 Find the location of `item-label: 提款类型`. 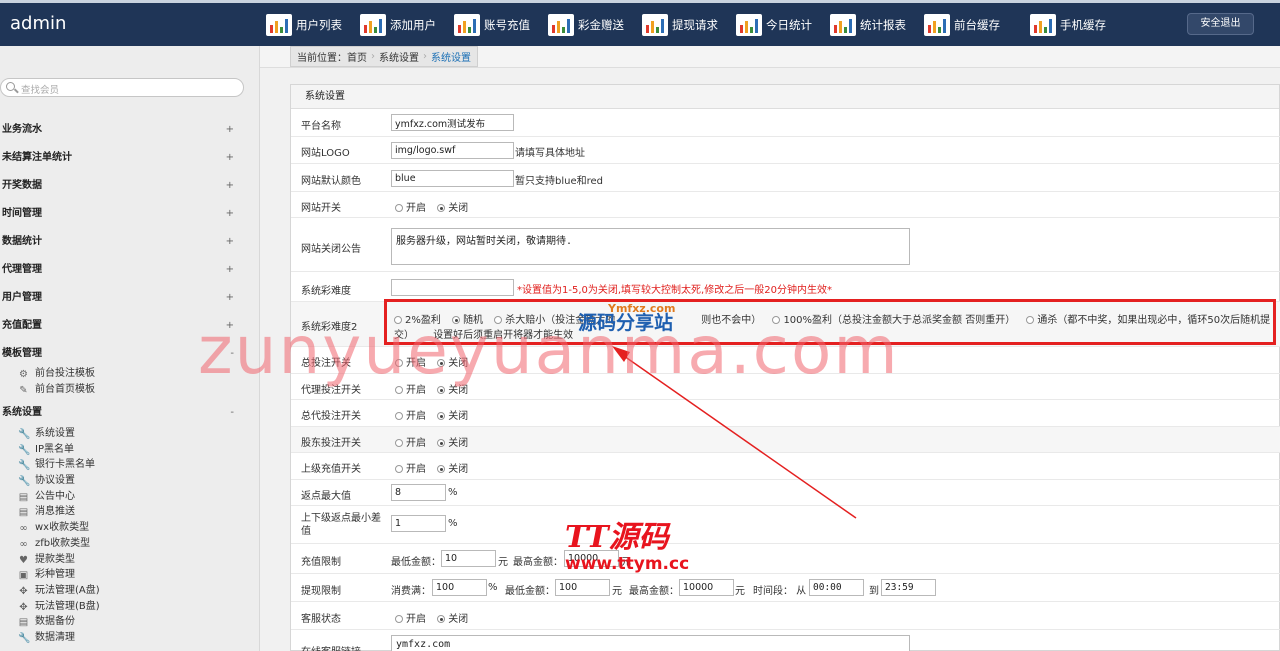

item-label: 提款类型 is located at coordinates (55, 559).